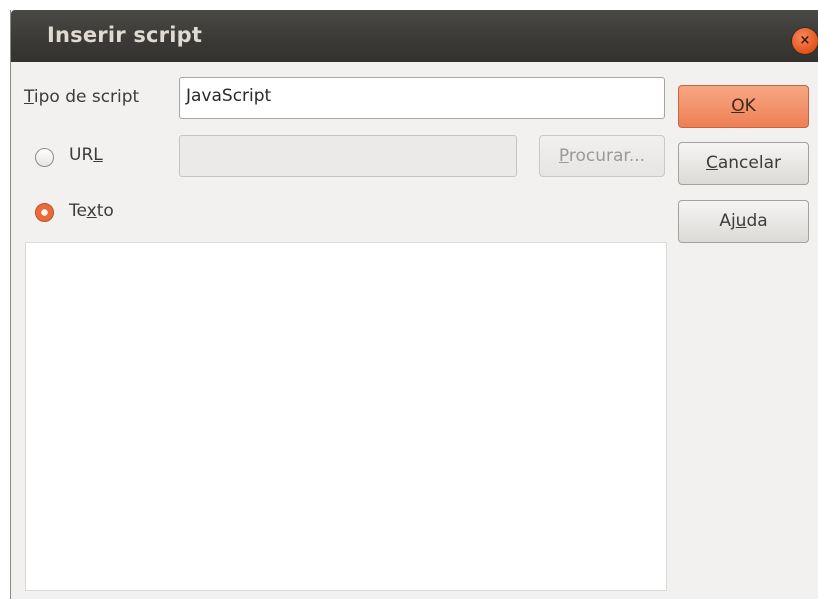 This screenshot has height=599, width=818. What do you see at coordinates (422, 98) in the screenshot?
I see `script-type-input: JavaScript` at bounding box center [422, 98].